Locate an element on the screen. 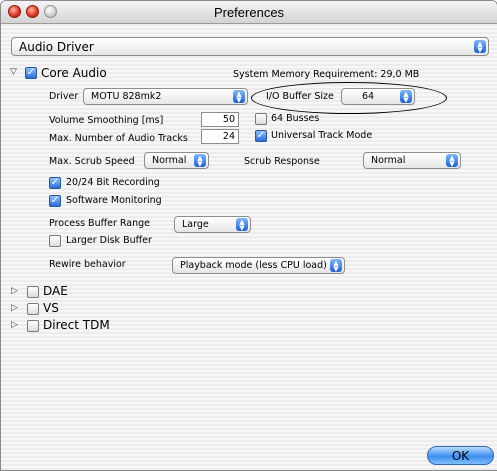  driver-popup: MOTU 828mk2 ▲ ▼ is located at coordinates (165, 96).